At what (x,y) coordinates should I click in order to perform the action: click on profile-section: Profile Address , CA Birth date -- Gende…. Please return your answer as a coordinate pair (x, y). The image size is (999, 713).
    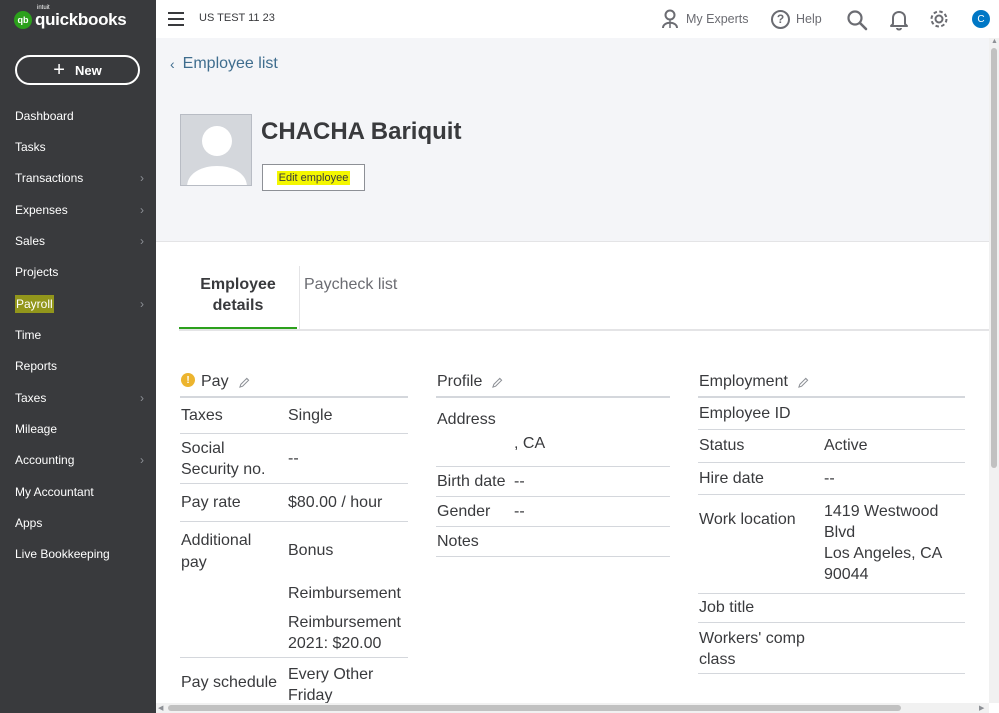
    Looking at the image, I should click on (553, 462).